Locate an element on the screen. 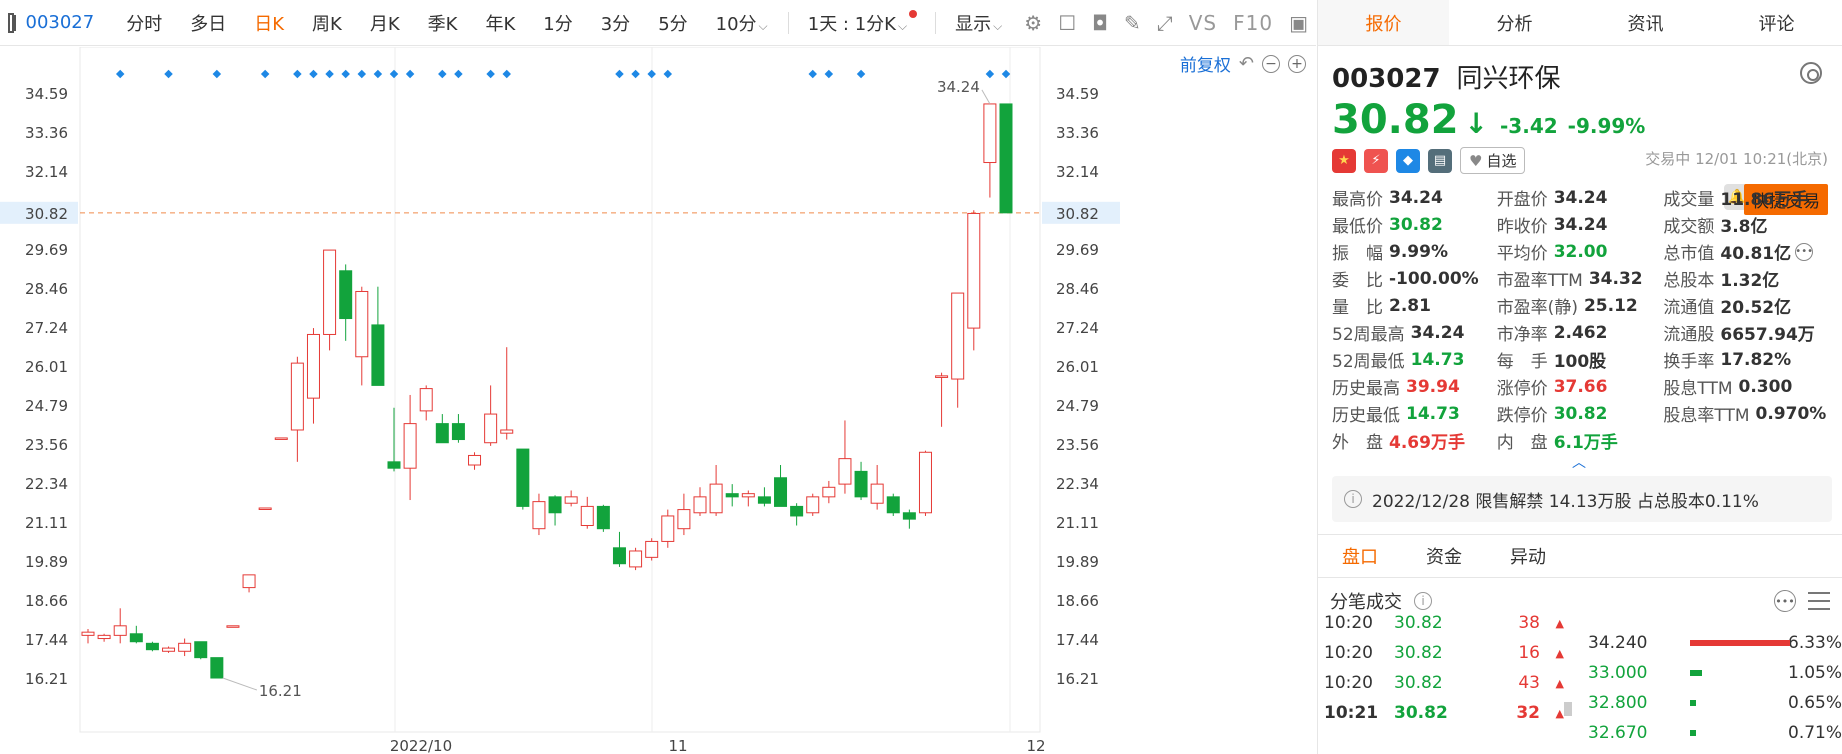 This screenshot has height=754, width=1842. stat-value: -100.00% is located at coordinates (1434, 278).